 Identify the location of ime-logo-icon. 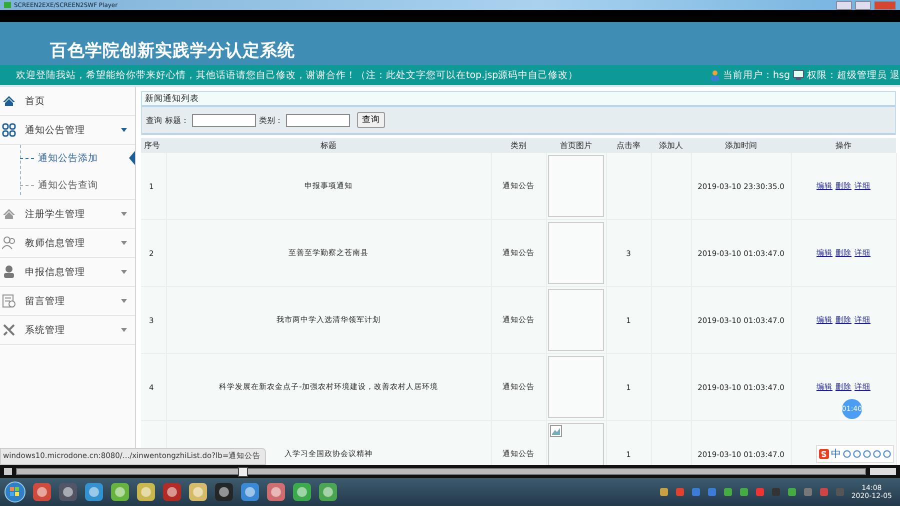
(824, 454).